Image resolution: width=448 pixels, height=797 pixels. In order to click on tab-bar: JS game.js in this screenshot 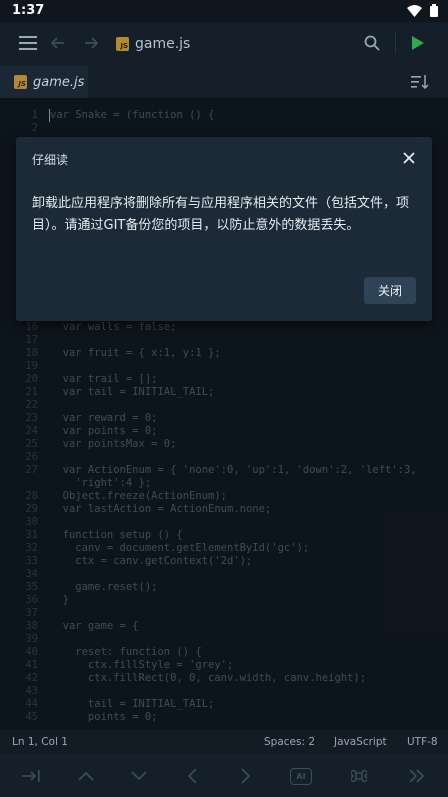, I will do `click(224, 82)`.